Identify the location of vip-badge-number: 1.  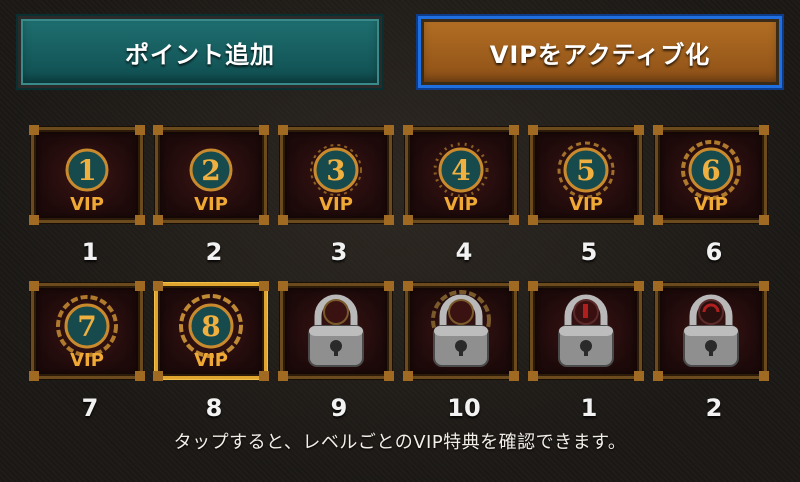
(86, 170).